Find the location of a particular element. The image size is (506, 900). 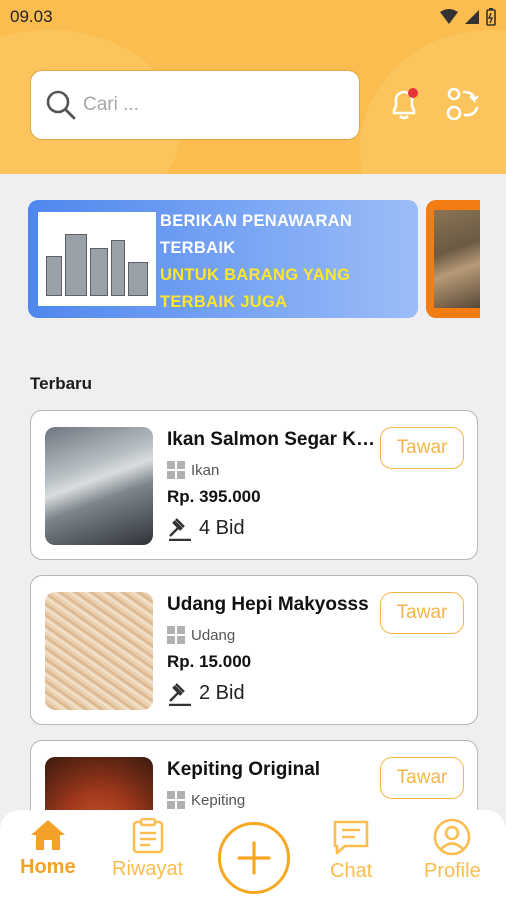

signal-icon is located at coordinates (472, 17).